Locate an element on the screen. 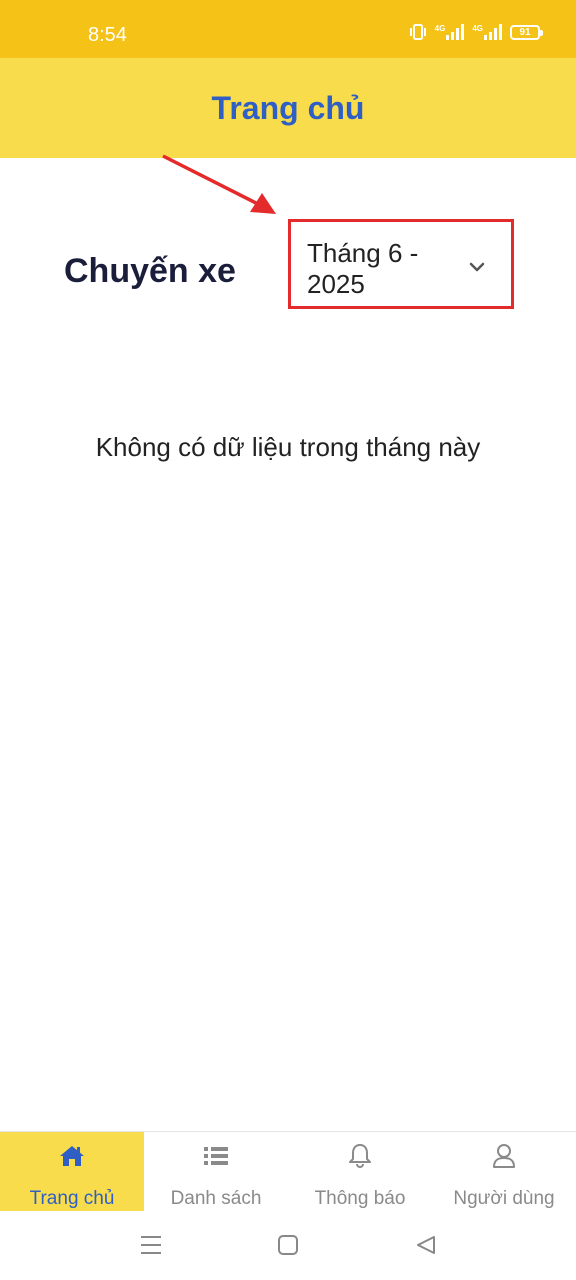  nav-label-list: Danh sách is located at coordinates (216, 1198).